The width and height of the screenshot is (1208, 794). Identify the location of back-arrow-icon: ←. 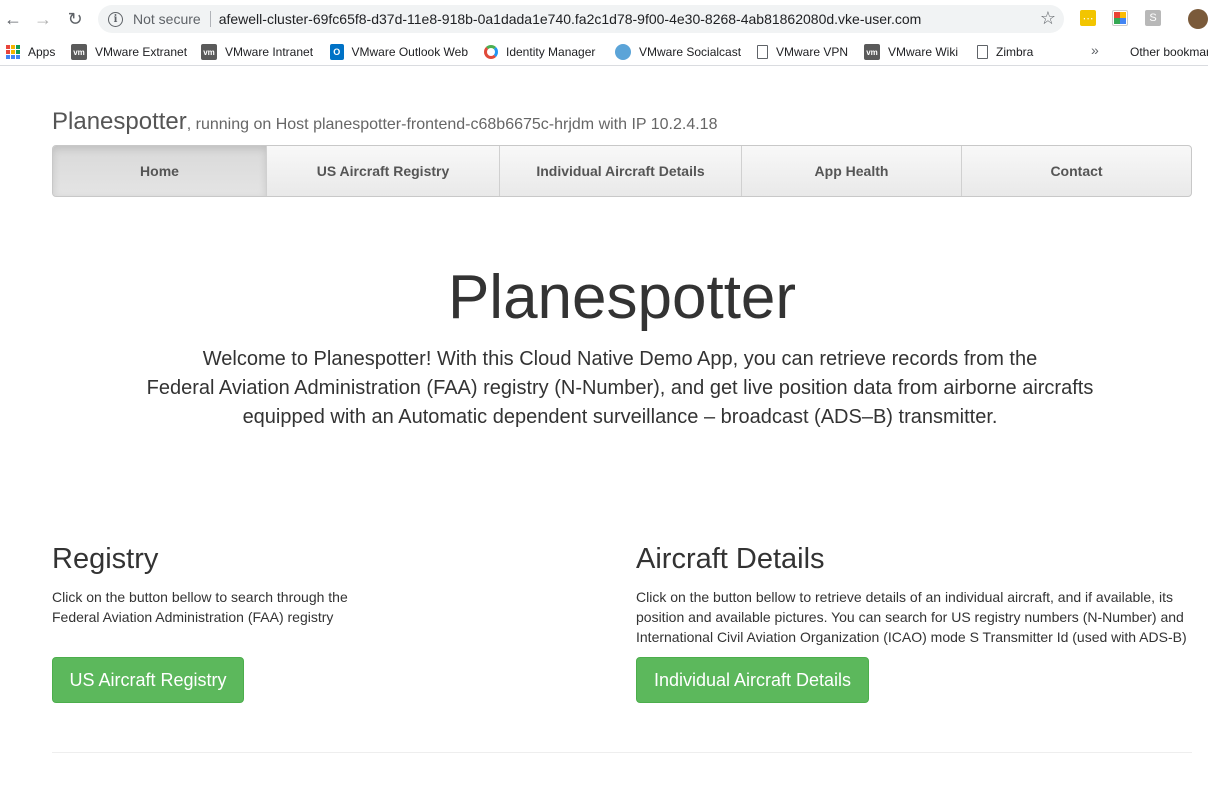
(13, 19).